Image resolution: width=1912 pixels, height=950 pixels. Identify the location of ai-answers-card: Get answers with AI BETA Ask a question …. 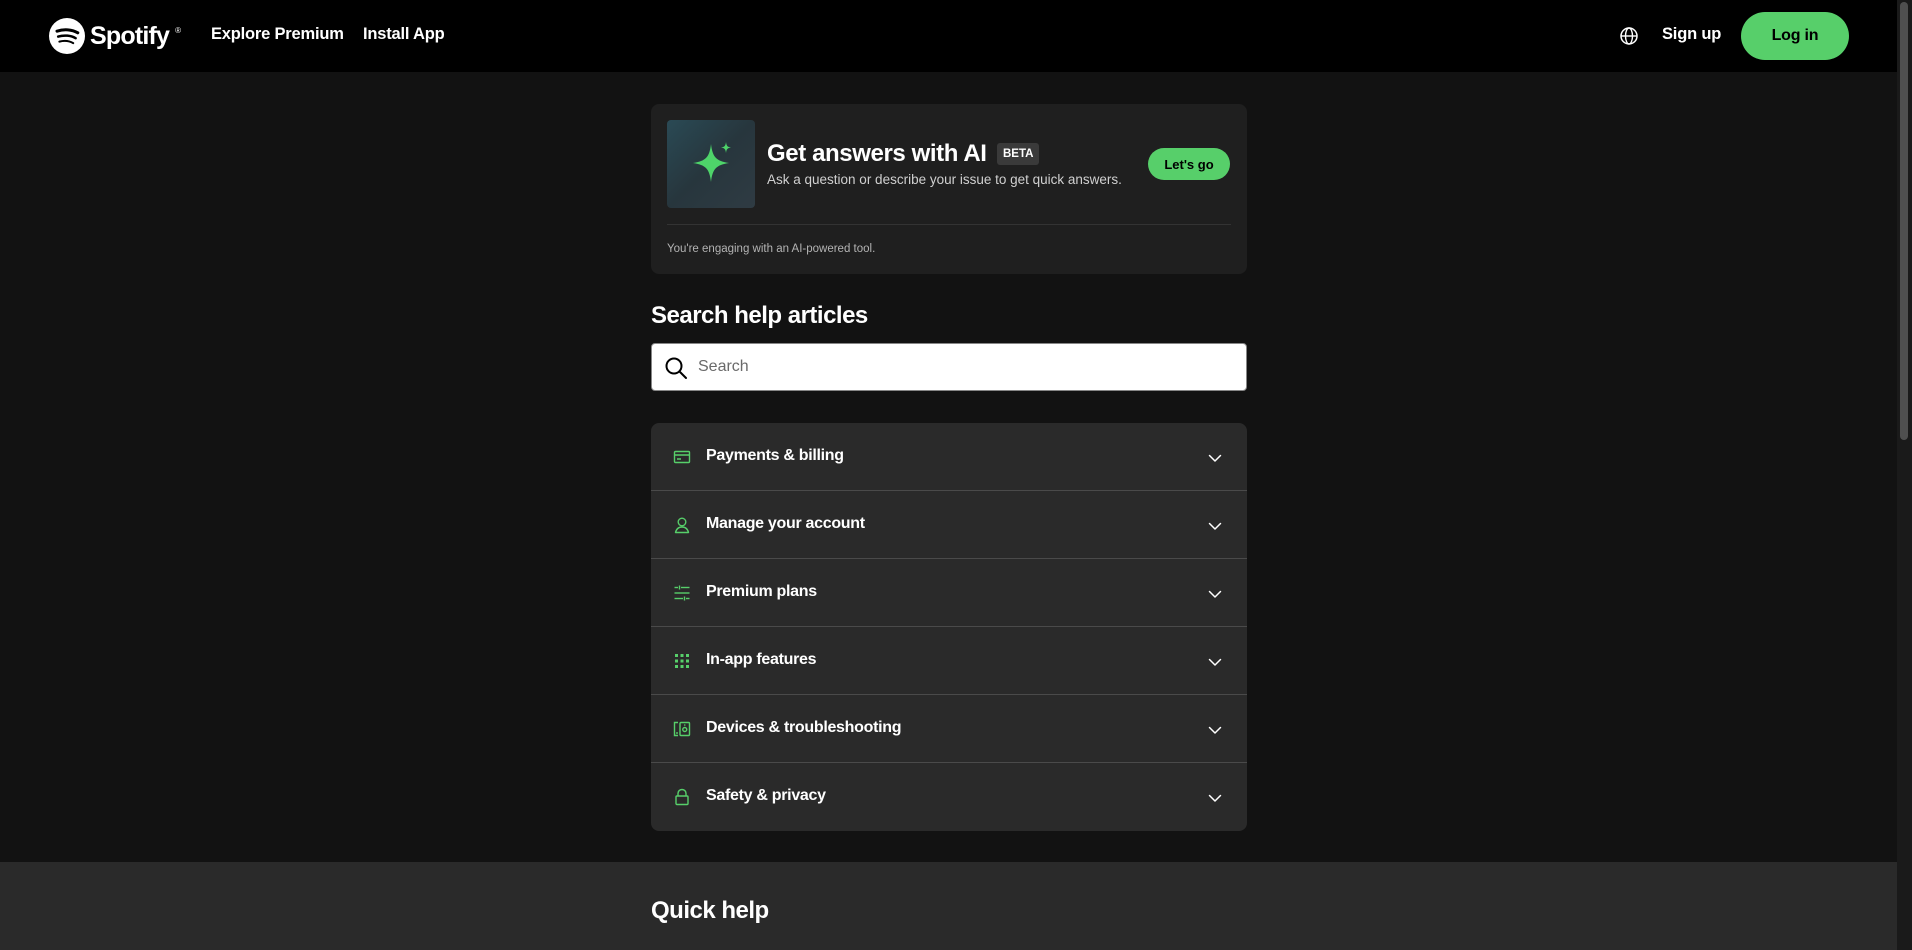
(949, 189).